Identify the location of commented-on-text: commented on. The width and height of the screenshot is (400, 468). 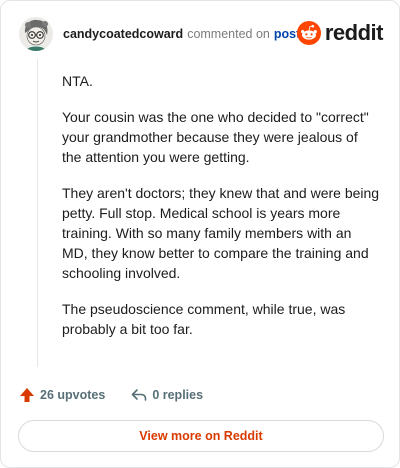
(228, 34).